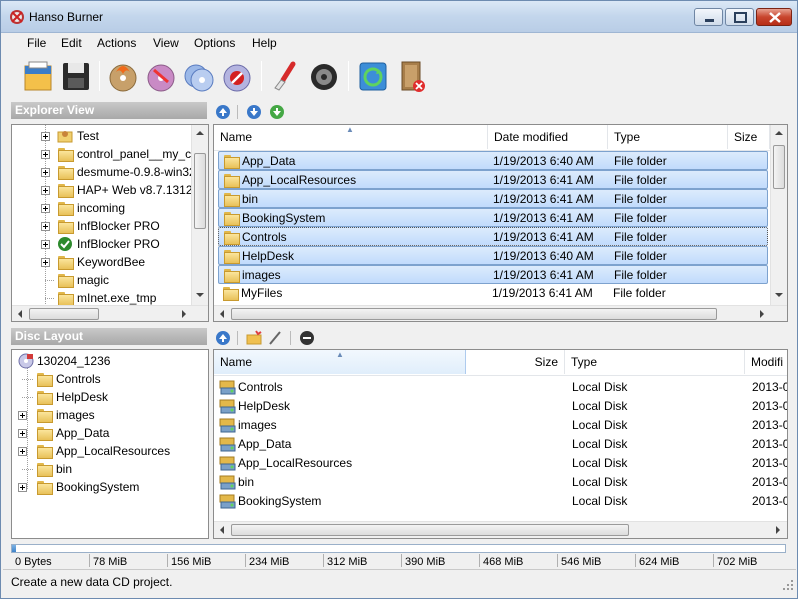 This screenshot has height=599, width=798. I want to click on disc-file-row: bin Local Disk 2013-0, so click(502, 482).